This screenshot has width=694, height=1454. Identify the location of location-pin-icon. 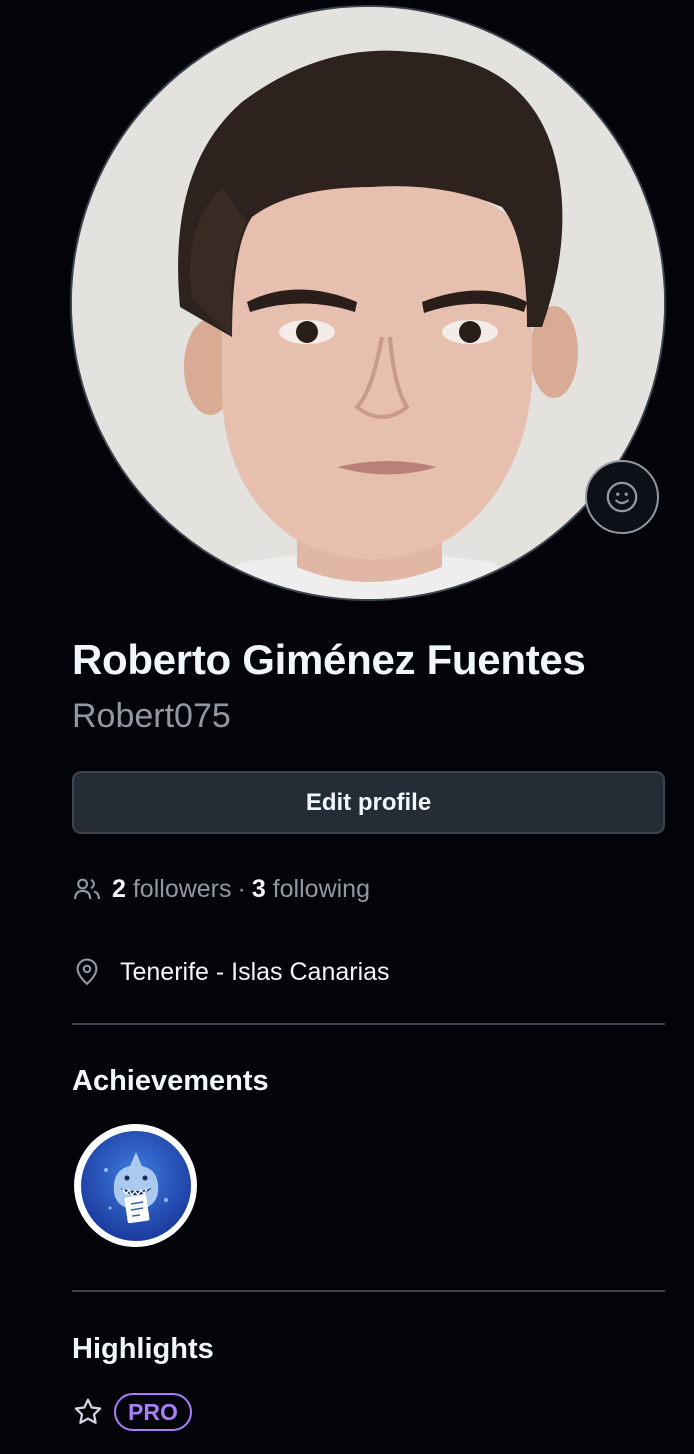
(87, 972).